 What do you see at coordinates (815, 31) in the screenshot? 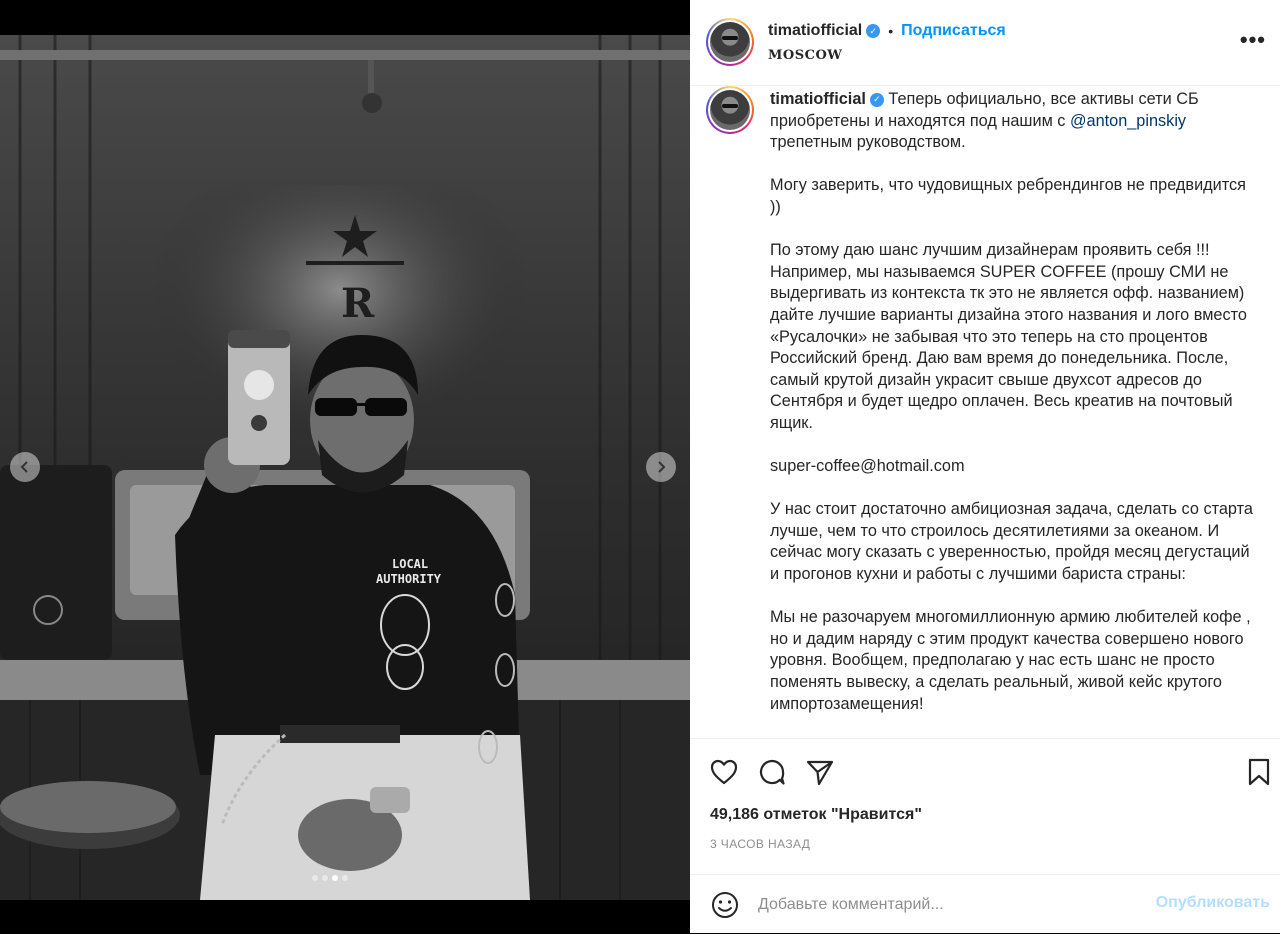
I see `header-username: timatiofficial` at bounding box center [815, 31].